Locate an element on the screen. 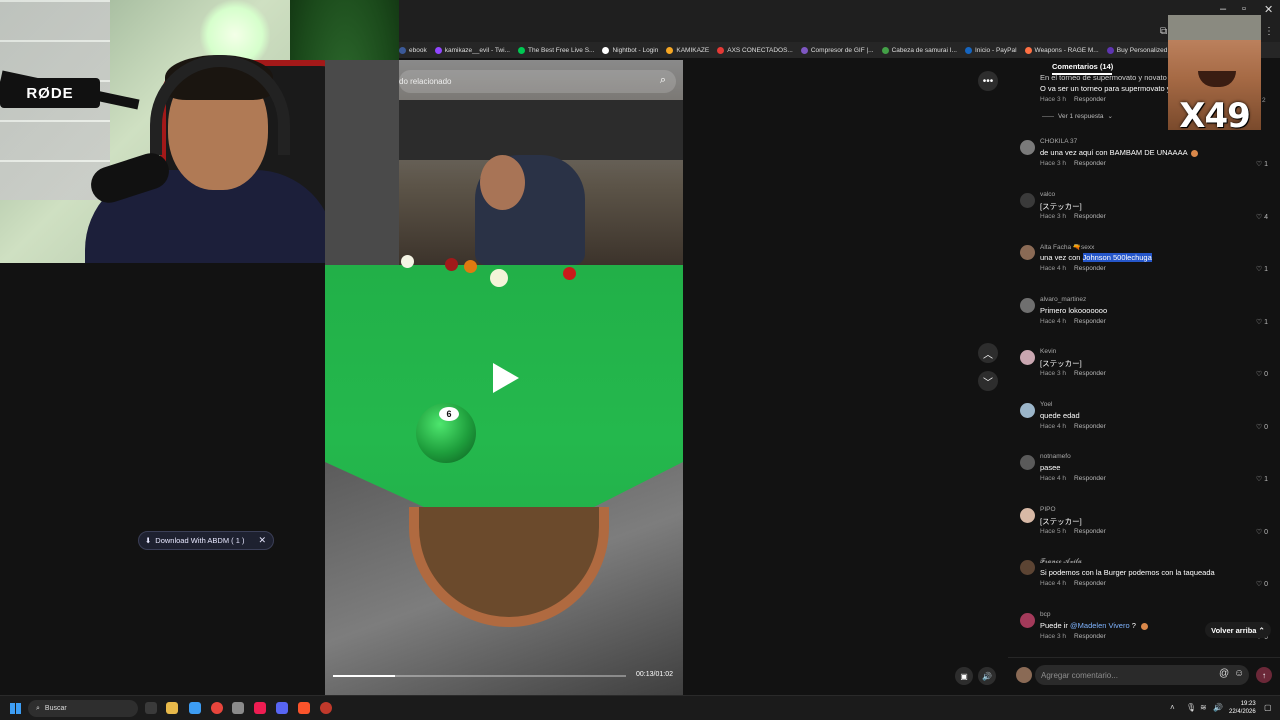  comment-username: Yoel is located at coordinates (1046, 404).